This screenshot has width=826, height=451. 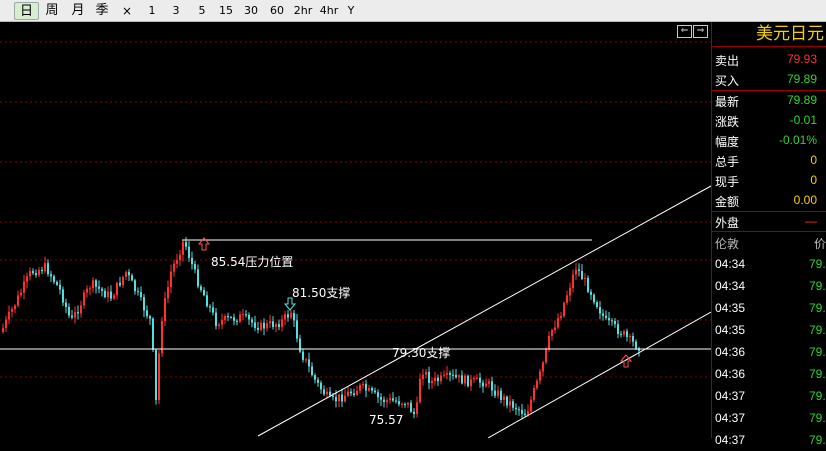 I want to click on period-2hr-button: 2hr, so click(x=303, y=11).